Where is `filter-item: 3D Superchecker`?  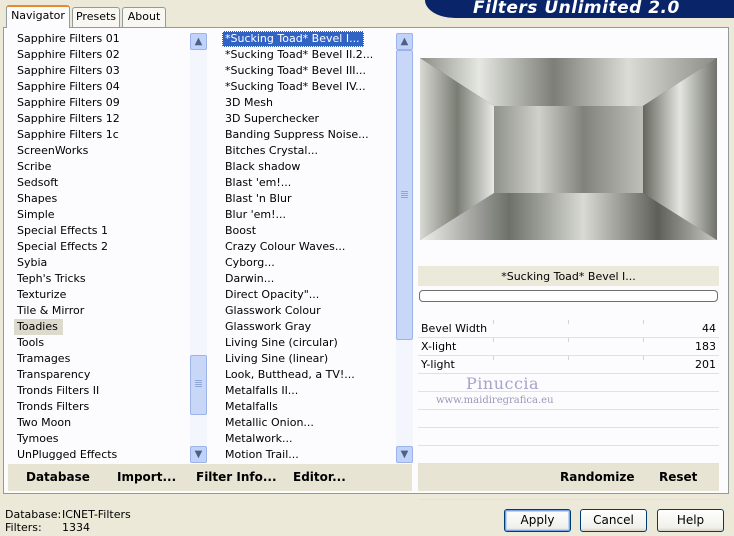 filter-item: 3D Superchecker is located at coordinates (309, 119).